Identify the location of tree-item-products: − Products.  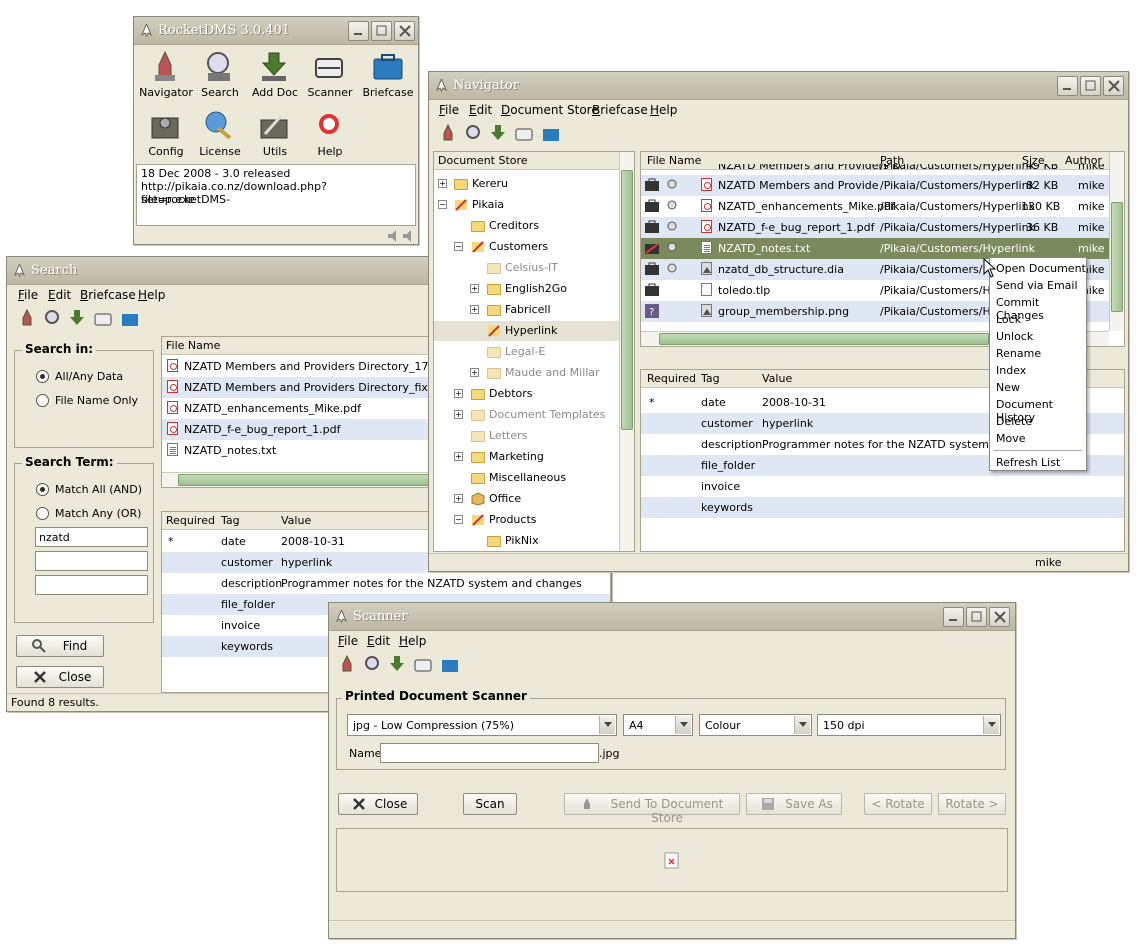
(526, 520).